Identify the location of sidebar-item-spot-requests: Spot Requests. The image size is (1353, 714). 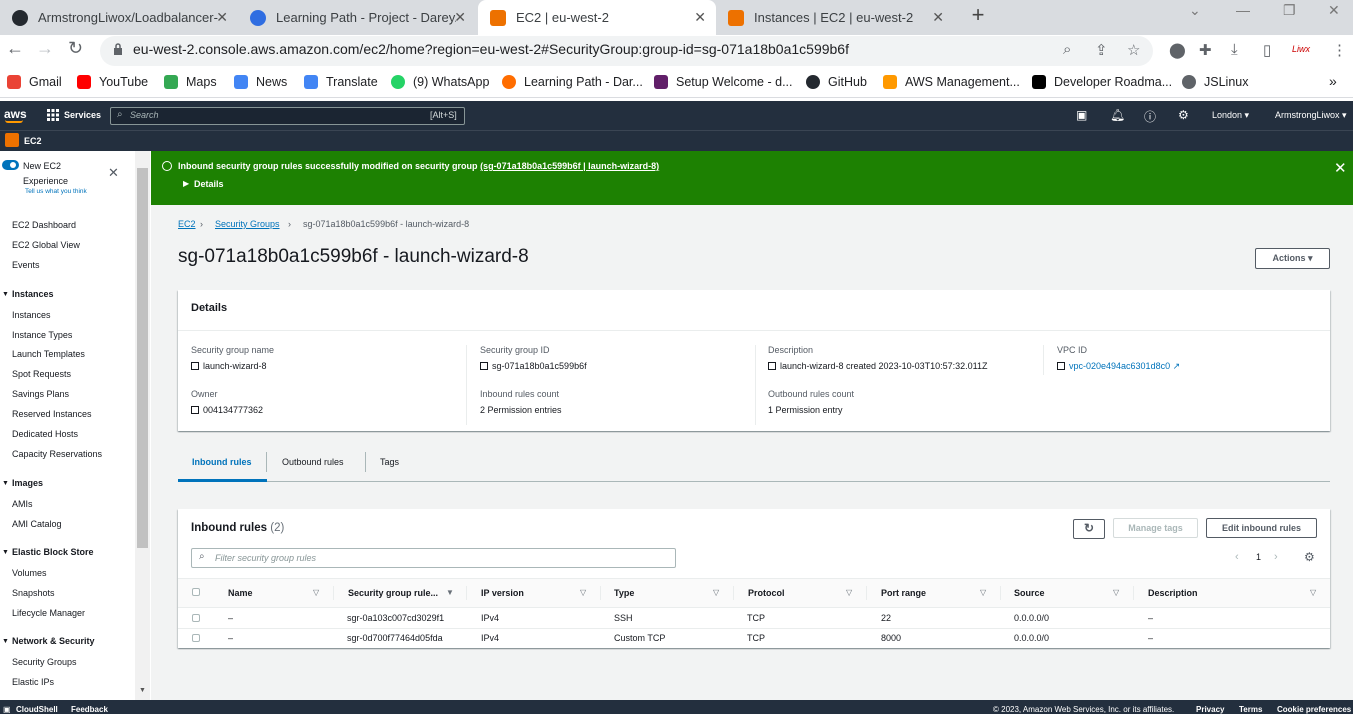
(41, 374).